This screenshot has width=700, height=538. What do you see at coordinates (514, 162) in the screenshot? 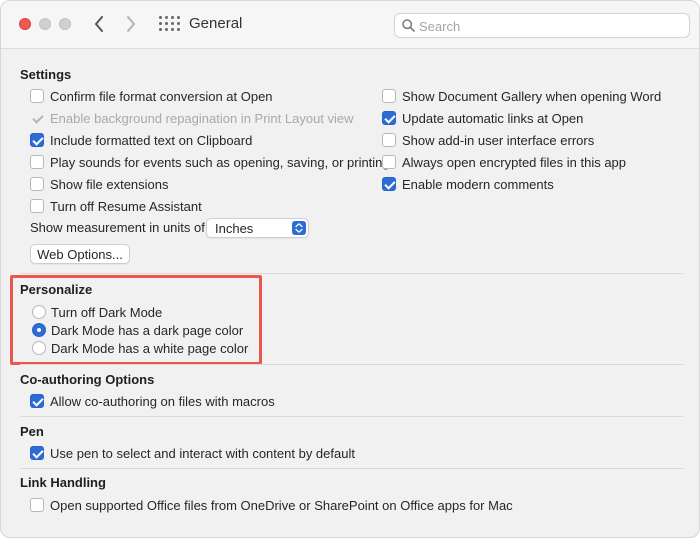
I see `checkbox-label: Always open encrypted files in this app` at bounding box center [514, 162].